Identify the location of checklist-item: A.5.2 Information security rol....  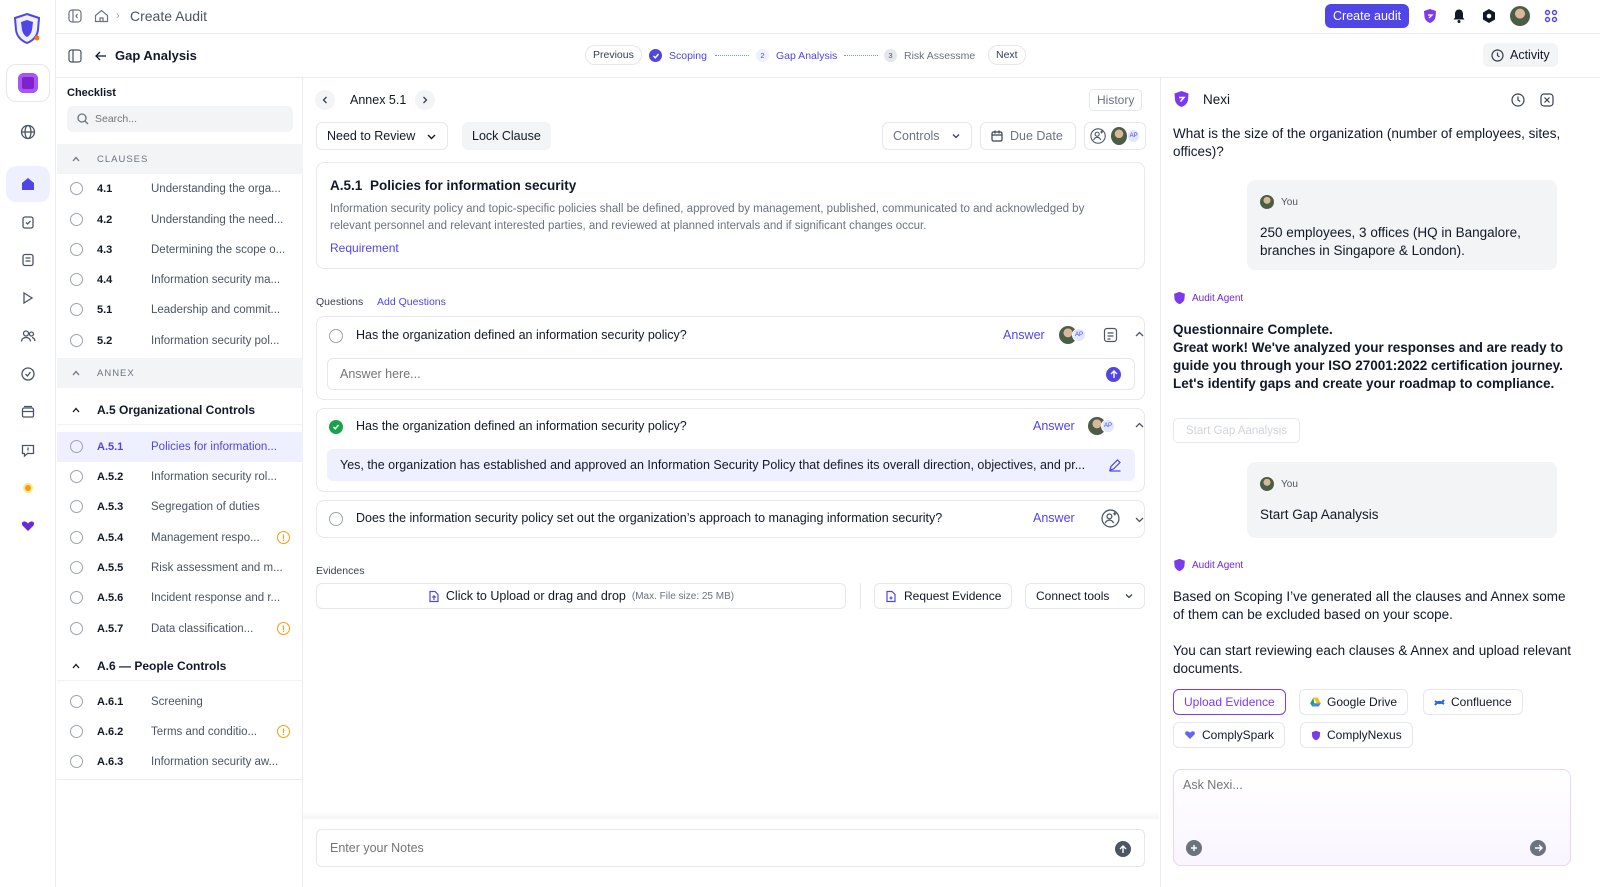
(180, 477).